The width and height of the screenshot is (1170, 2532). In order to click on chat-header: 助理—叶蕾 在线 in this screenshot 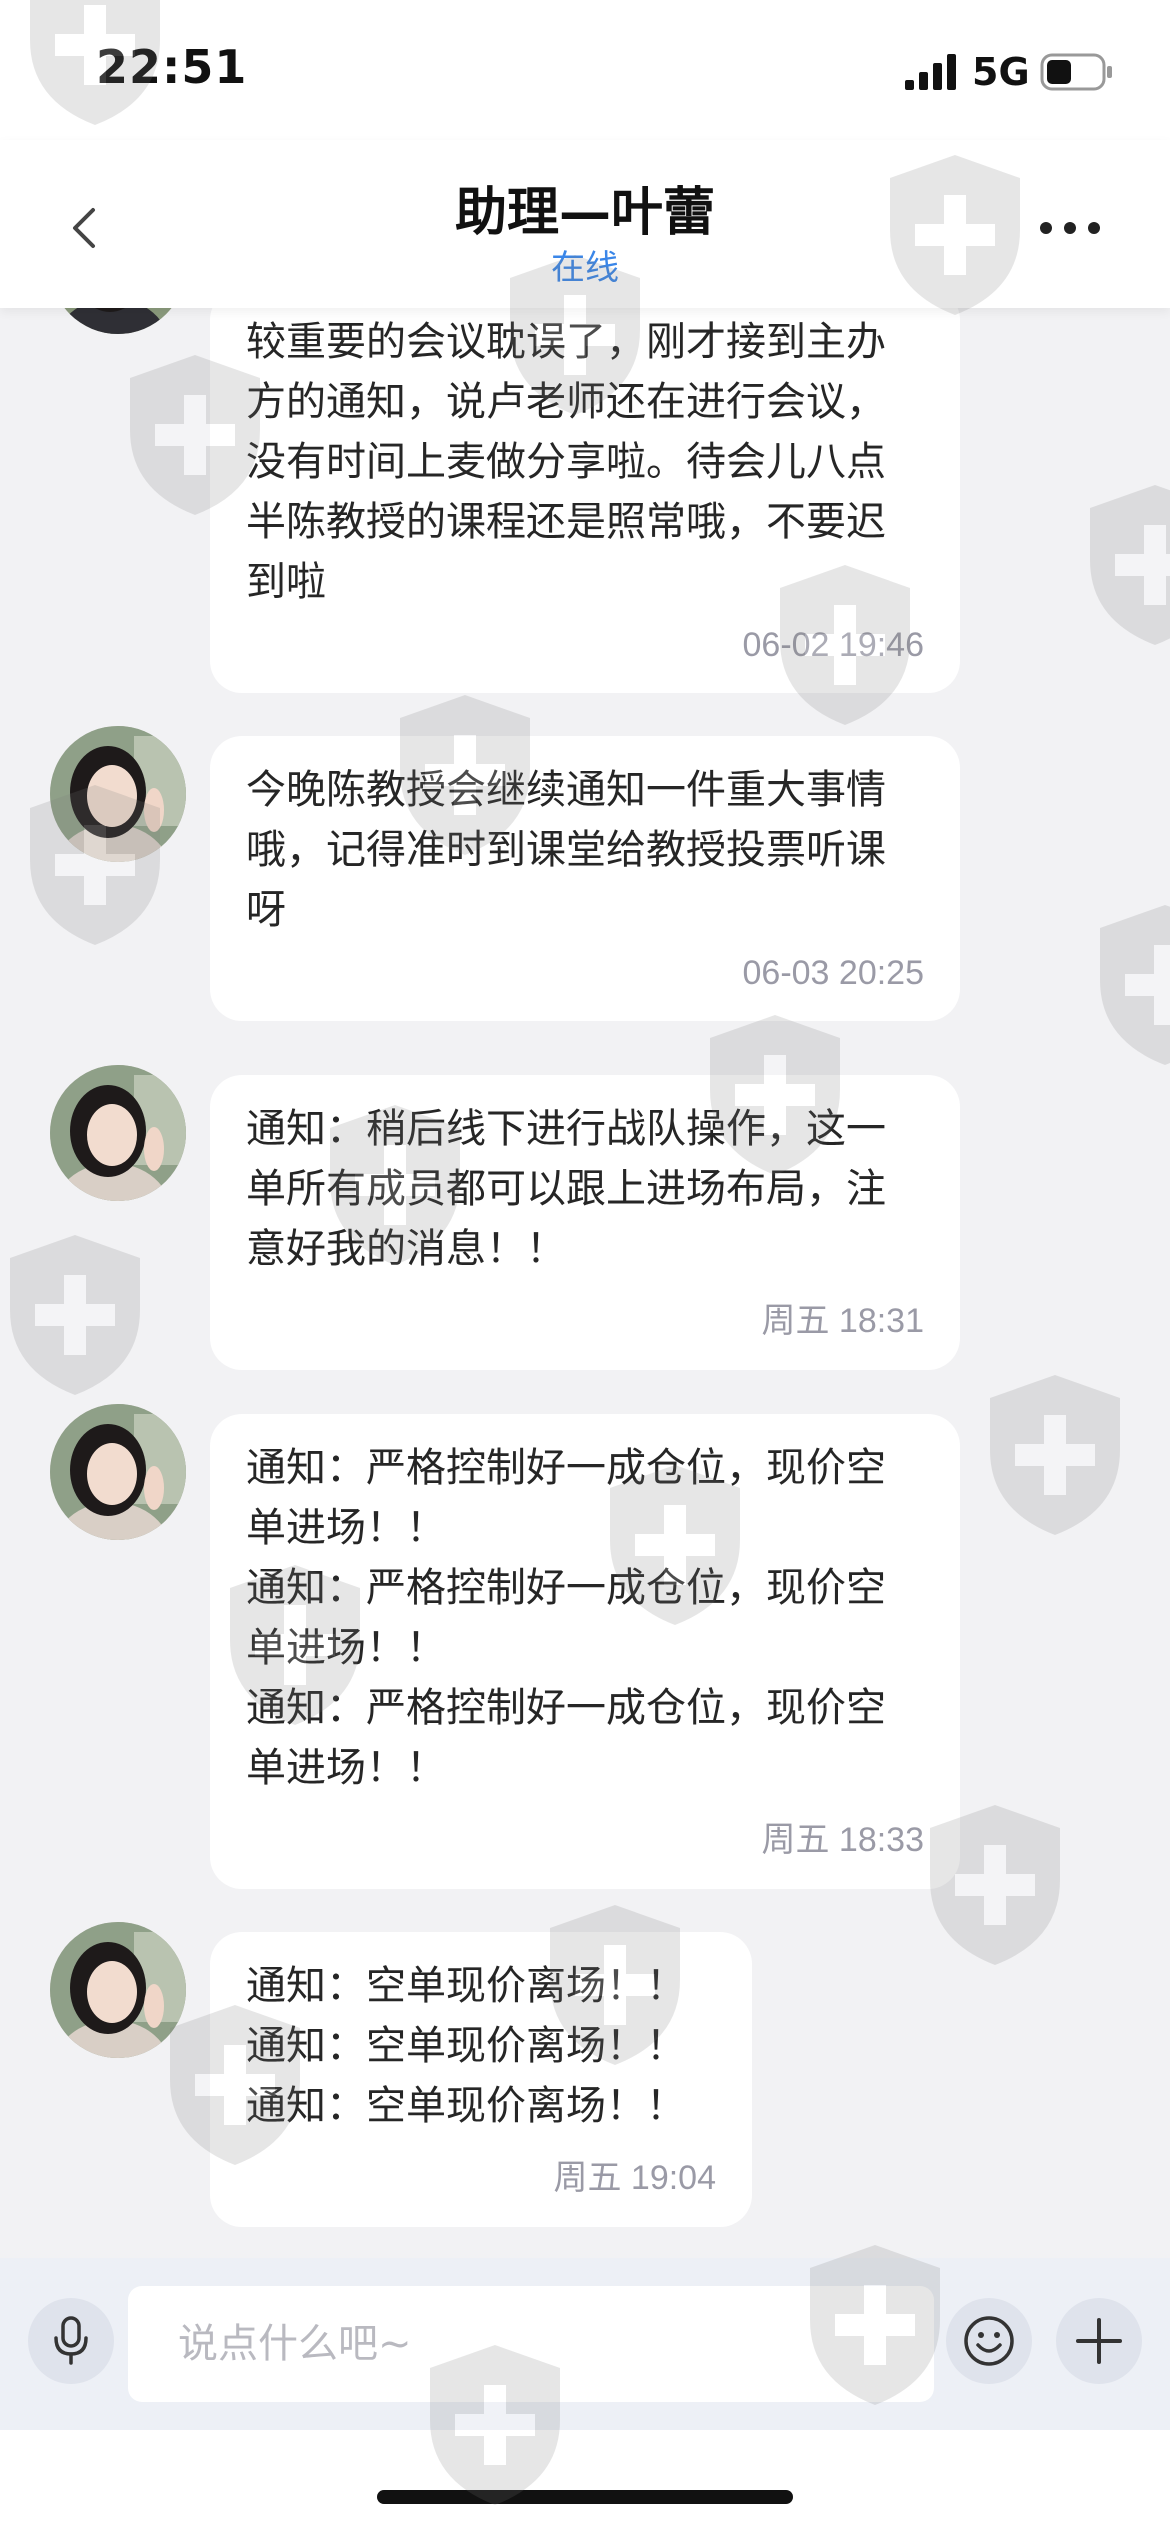, I will do `click(585, 224)`.